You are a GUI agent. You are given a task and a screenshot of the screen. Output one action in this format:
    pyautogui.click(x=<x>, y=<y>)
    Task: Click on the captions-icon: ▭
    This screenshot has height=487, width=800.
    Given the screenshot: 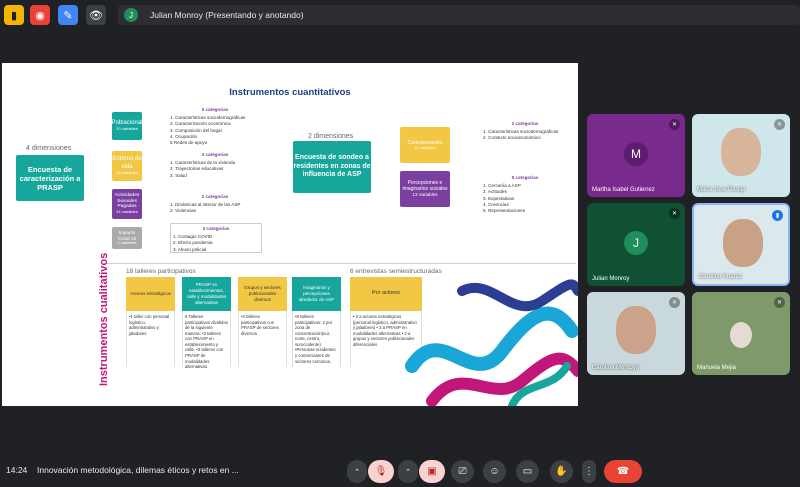 What is the action you would take?
    pyautogui.click(x=527, y=471)
    